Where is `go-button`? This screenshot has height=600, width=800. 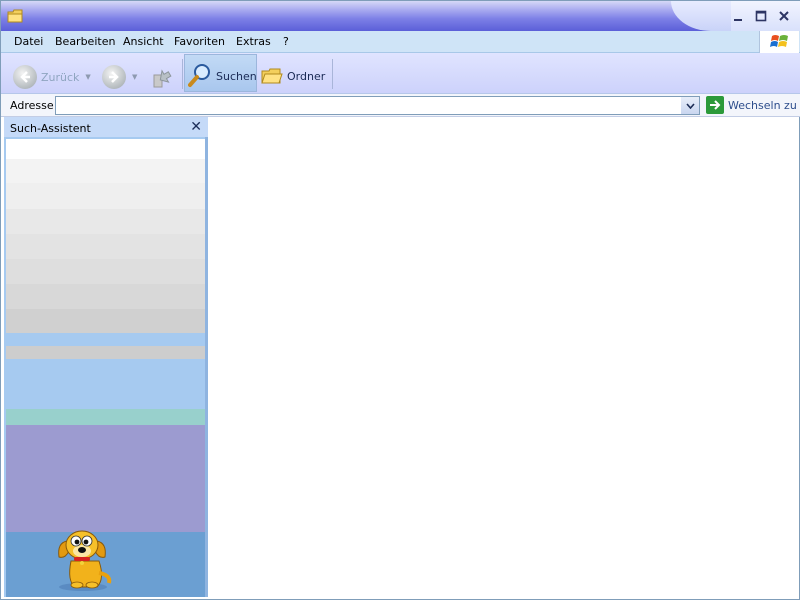
go-button is located at coordinates (715, 105).